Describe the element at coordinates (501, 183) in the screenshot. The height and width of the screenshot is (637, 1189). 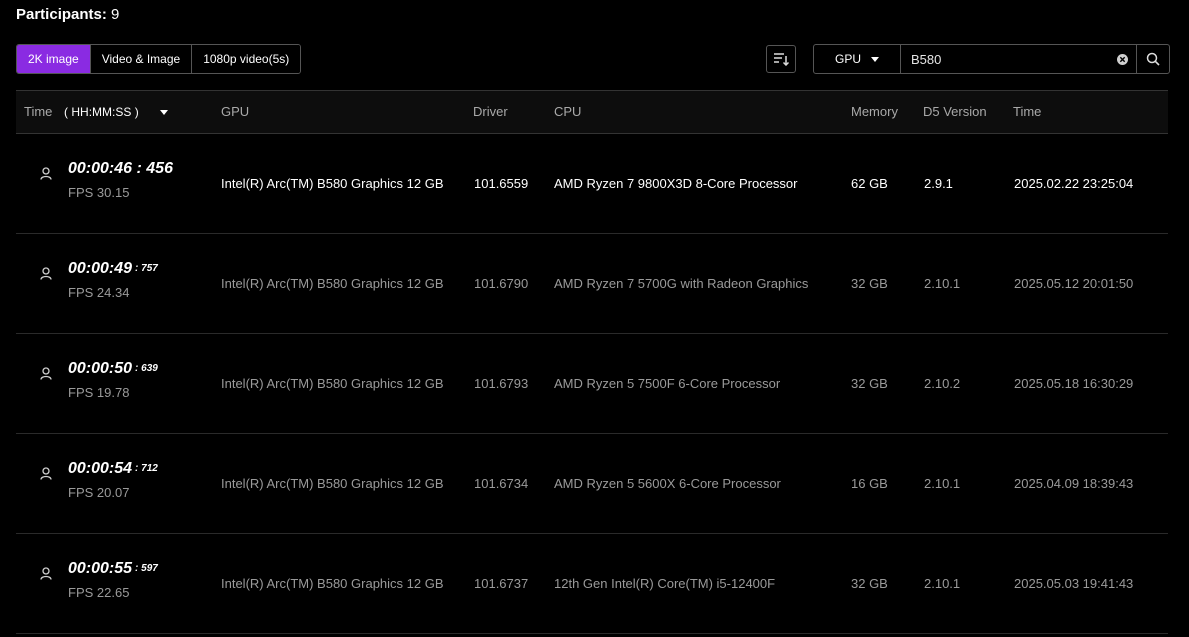
I see `driver-cell: 101.6559` at that location.